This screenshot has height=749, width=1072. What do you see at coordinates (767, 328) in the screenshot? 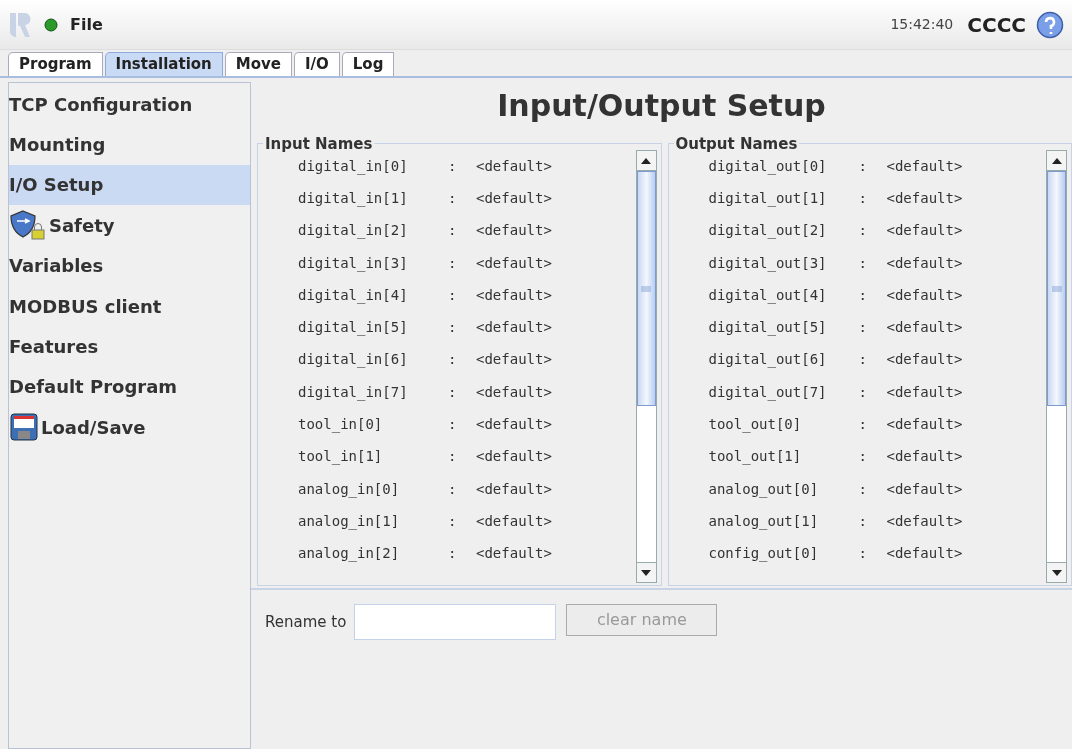
I see `io-name: digital_out[5]` at bounding box center [767, 328].